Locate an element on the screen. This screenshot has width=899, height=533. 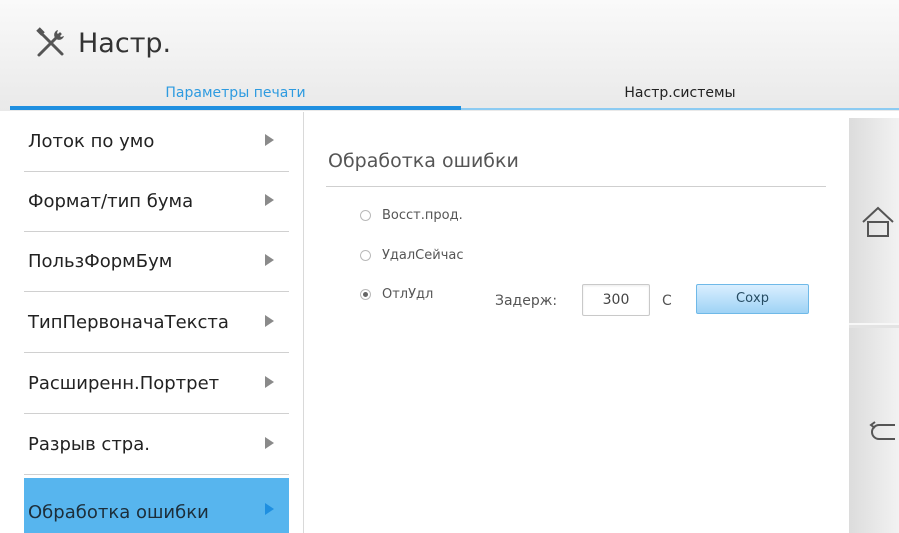
tab-print-settings: Параметры печати is located at coordinates (235, 93).